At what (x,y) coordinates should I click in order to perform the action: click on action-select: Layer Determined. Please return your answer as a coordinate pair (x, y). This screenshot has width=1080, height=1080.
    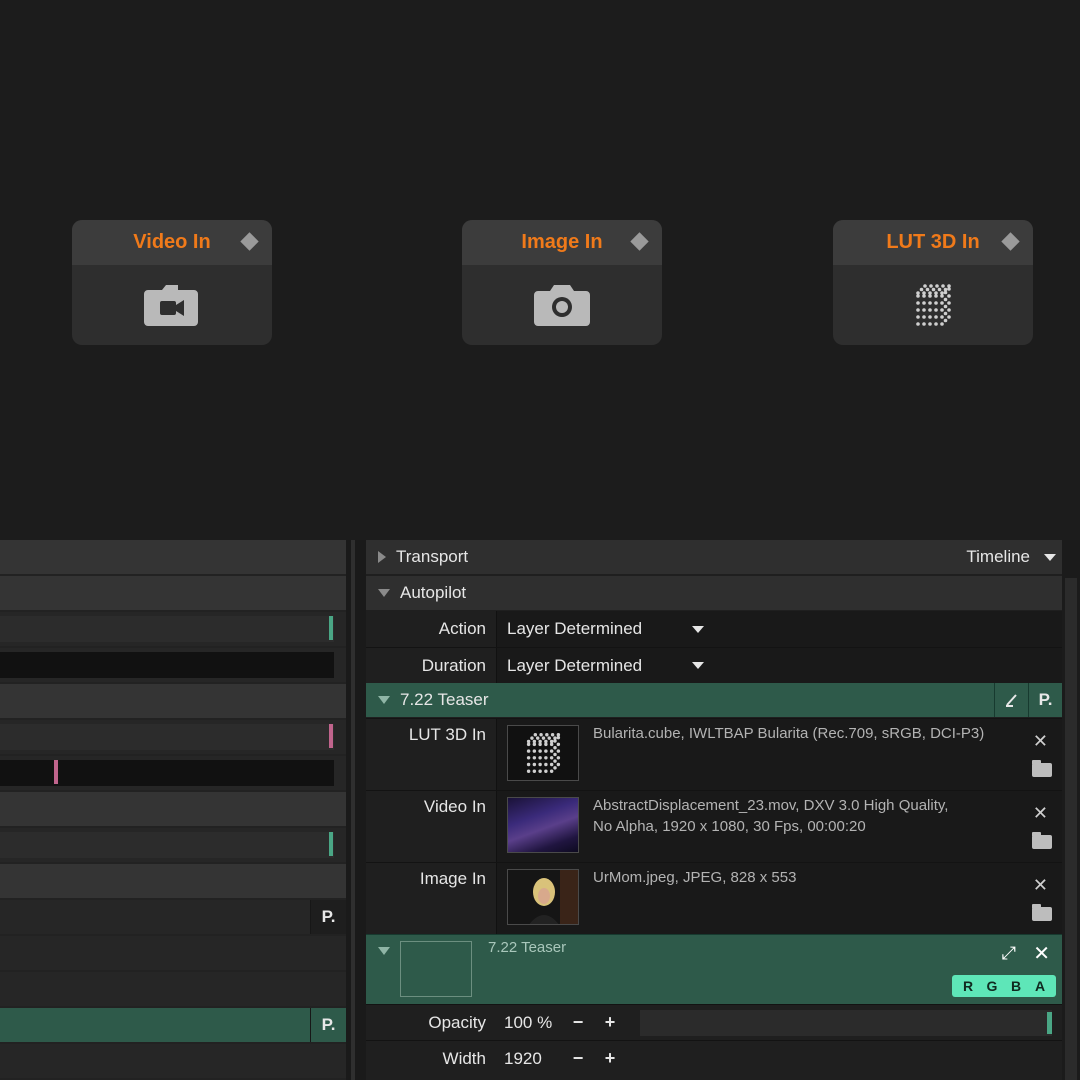
    Looking at the image, I should click on (779, 629).